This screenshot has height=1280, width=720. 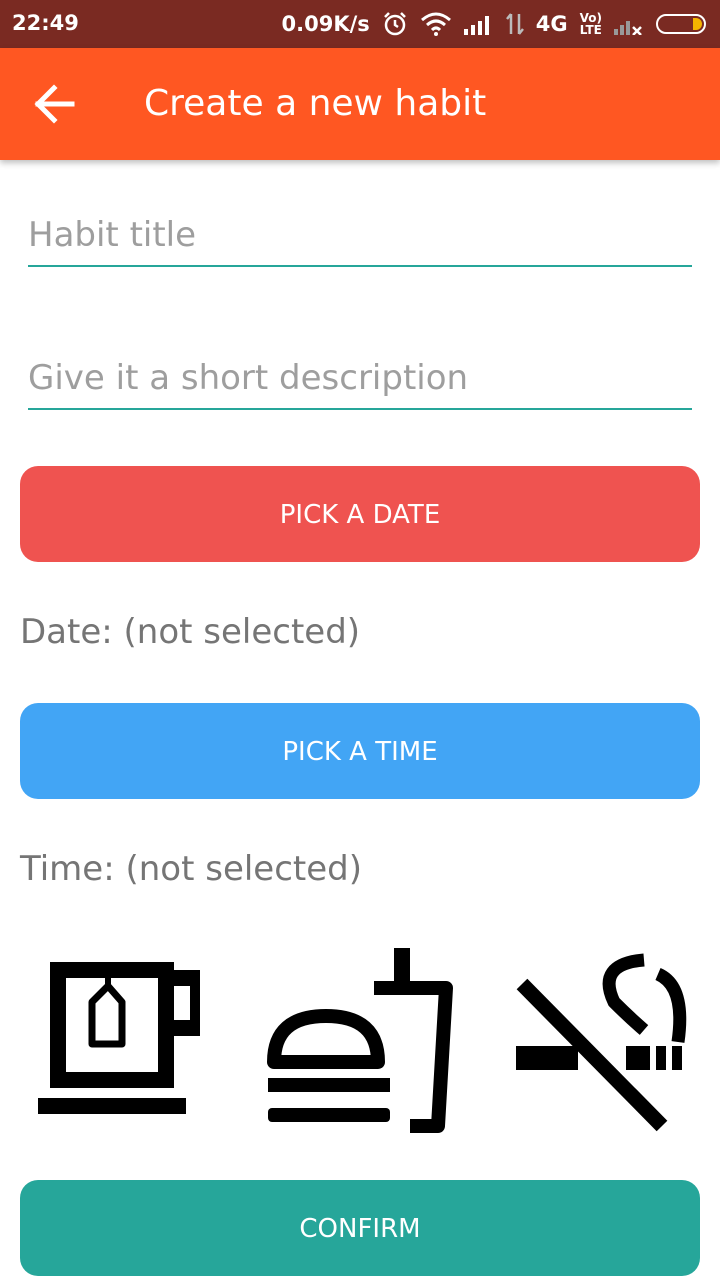 I want to click on status-icons: 0.09K/s 4G Vo) LTE, so click(x=494, y=24).